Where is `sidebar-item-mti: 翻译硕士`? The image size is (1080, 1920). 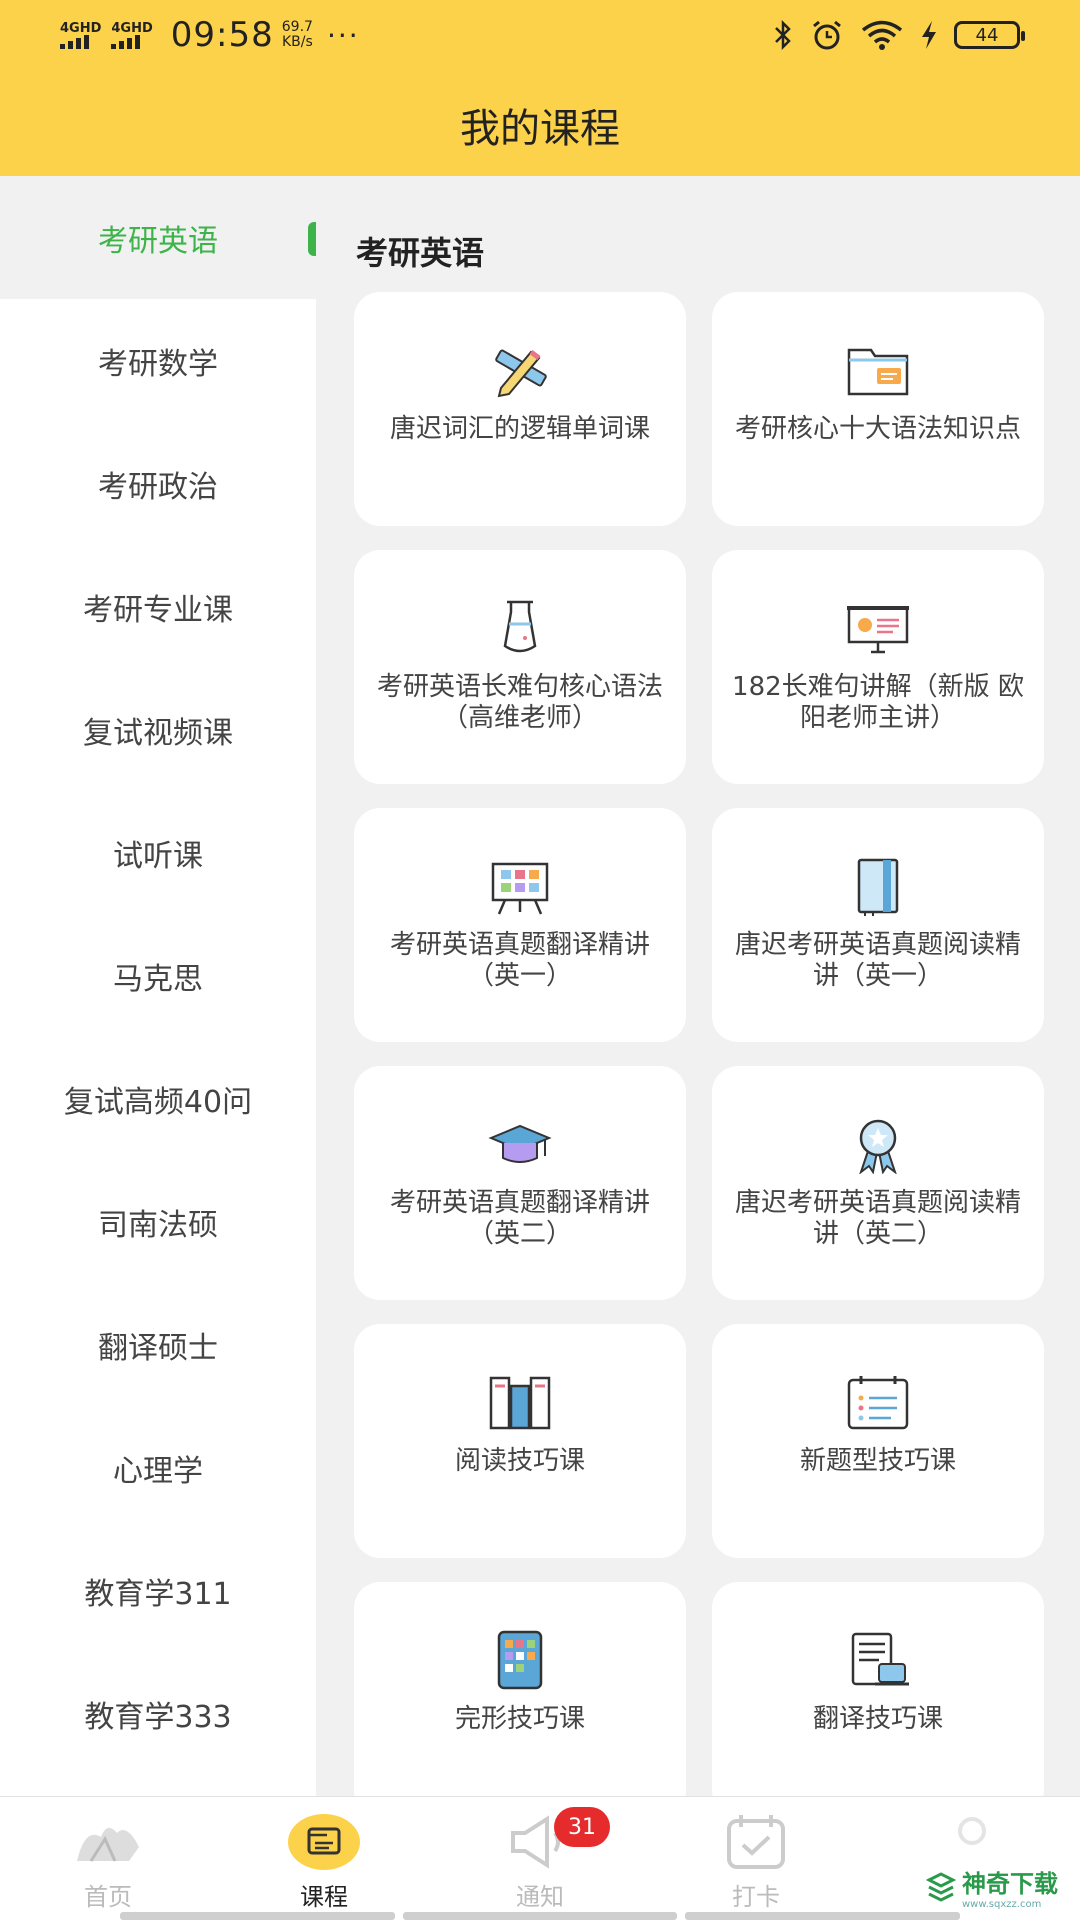
sidebar-item-mti: 翻译硕士 is located at coordinates (158, 1344).